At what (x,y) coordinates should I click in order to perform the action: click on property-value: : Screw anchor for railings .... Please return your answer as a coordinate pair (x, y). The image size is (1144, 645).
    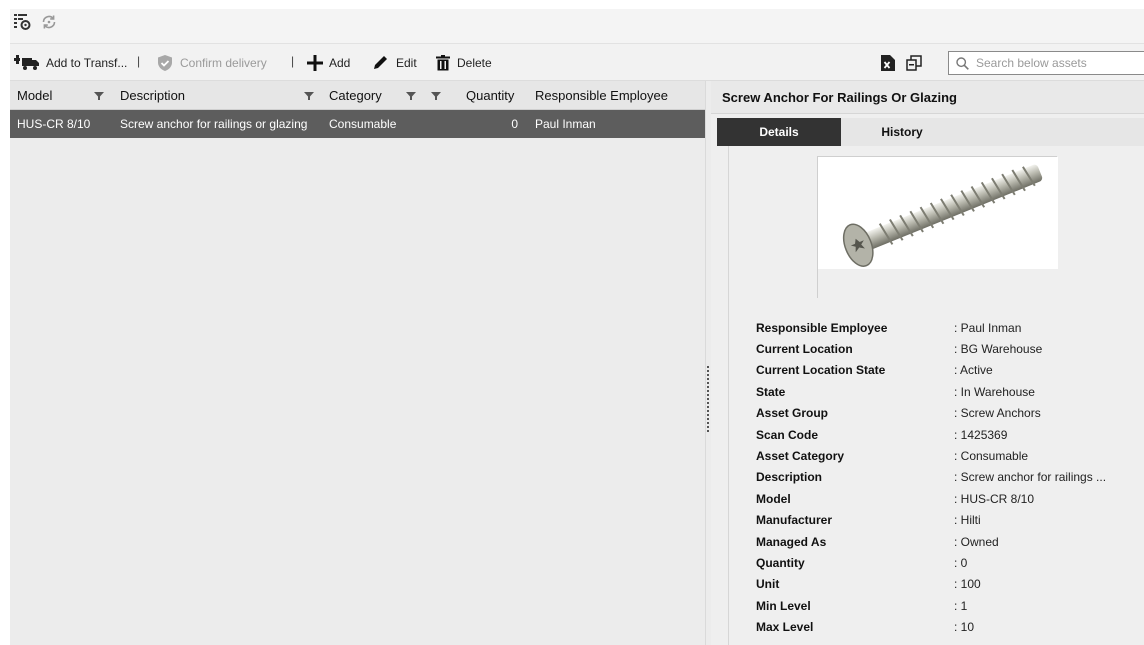
    Looking at the image, I should click on (1030, 477).